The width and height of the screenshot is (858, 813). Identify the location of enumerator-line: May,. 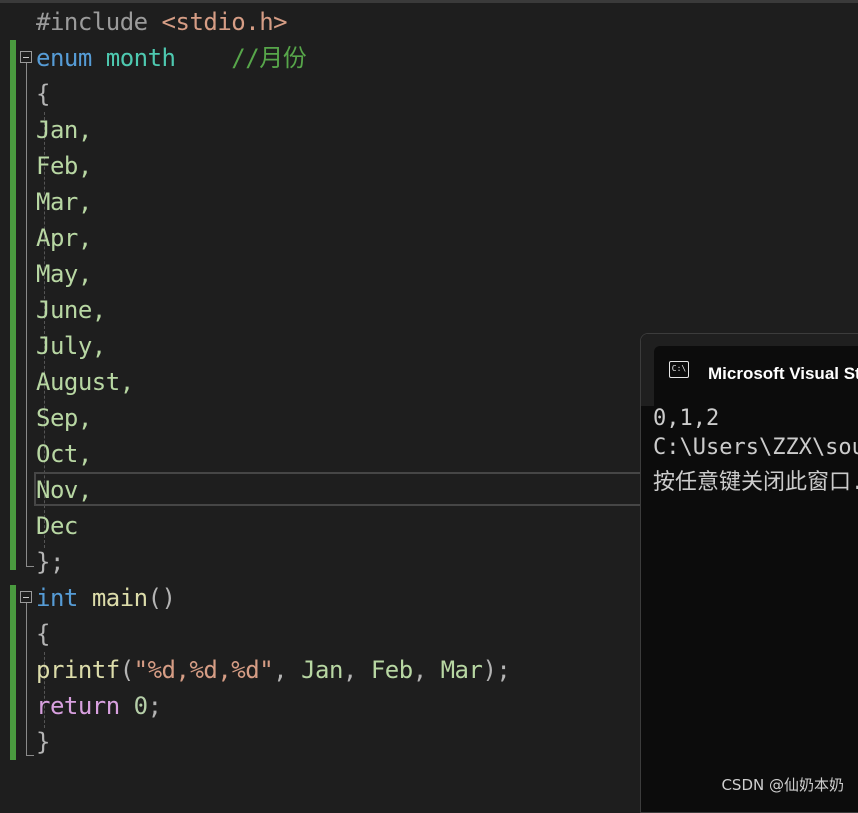
(64, 274).